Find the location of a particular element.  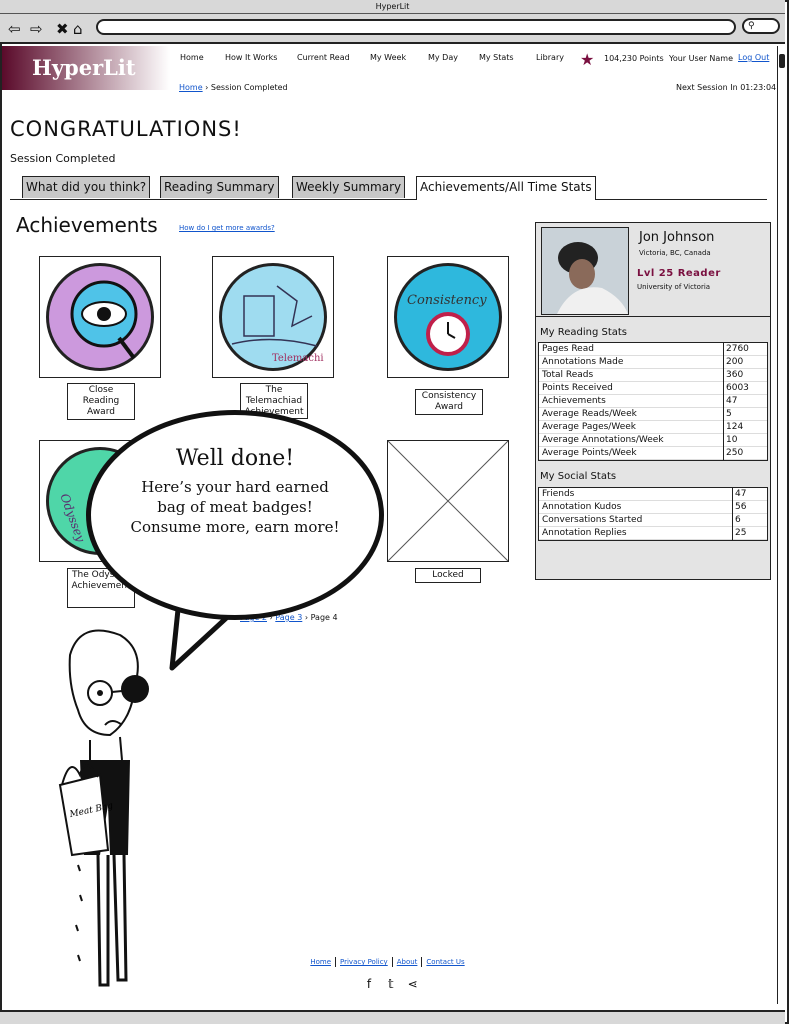

stat-value: 6003 is located at coordinates (736, 388).